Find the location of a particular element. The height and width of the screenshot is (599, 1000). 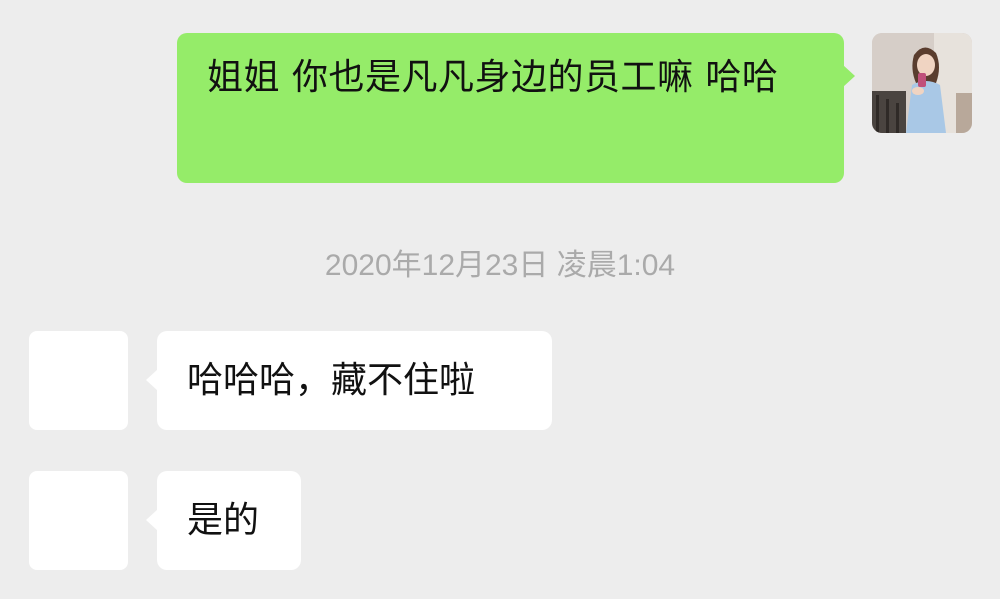

message-text: 姐姐 你也是凡凡身边的员工嘛 哈哈 is located at coordinates (493, 77).